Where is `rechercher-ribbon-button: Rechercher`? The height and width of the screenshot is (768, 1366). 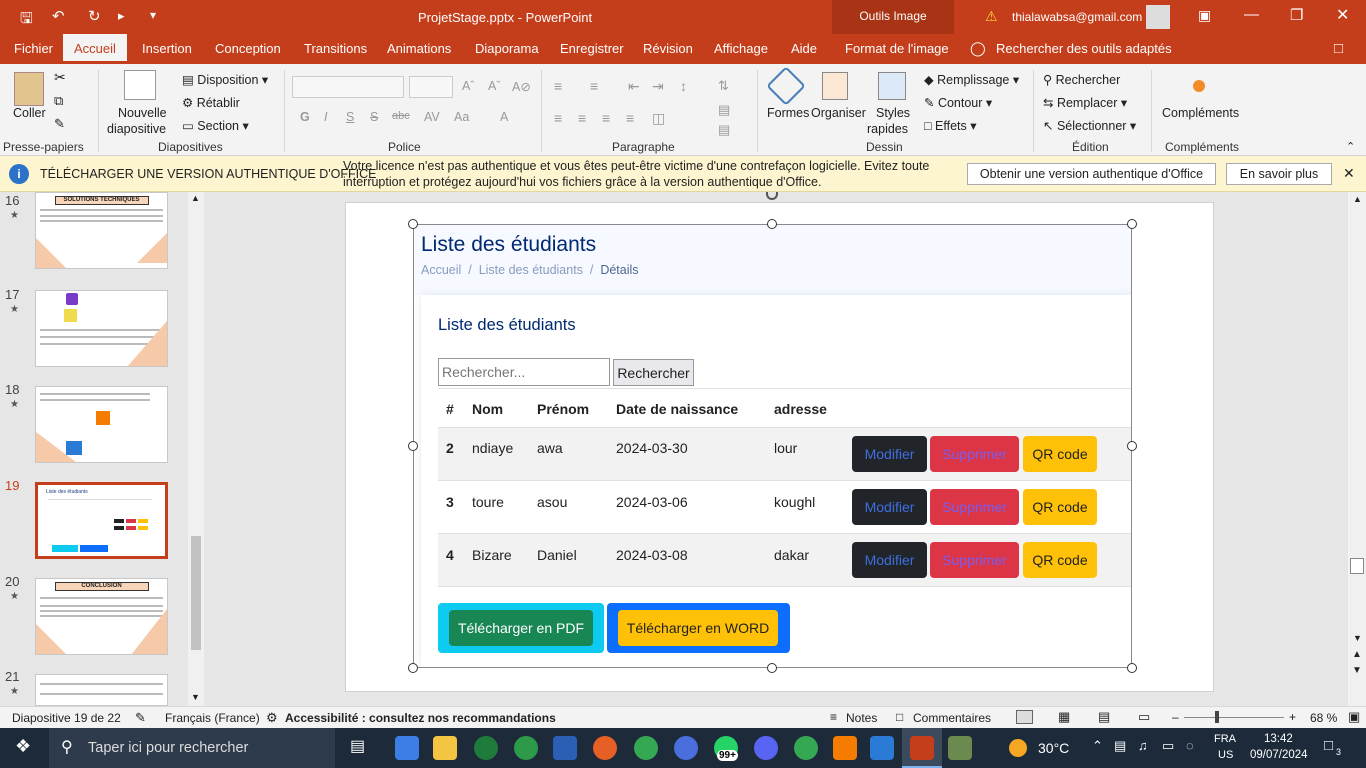 rechercher-ribbon-button: Rechercher is located at coordinates (1088, 80).